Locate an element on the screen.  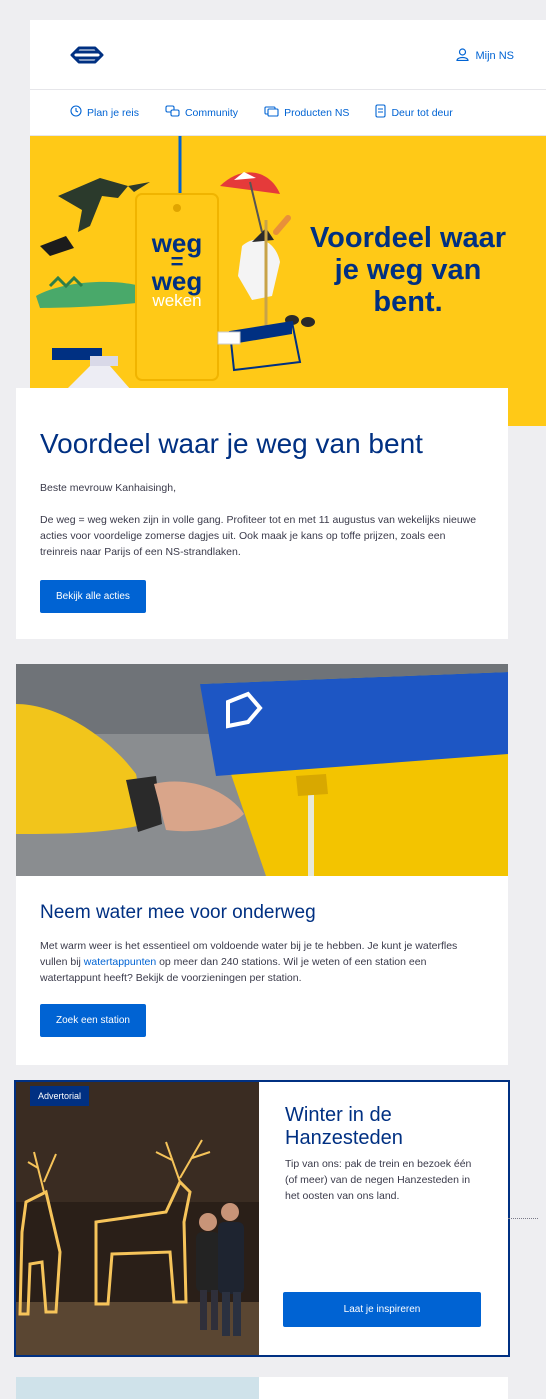
nav-item-producten: Producten NS is located at coordinates (306, 112).